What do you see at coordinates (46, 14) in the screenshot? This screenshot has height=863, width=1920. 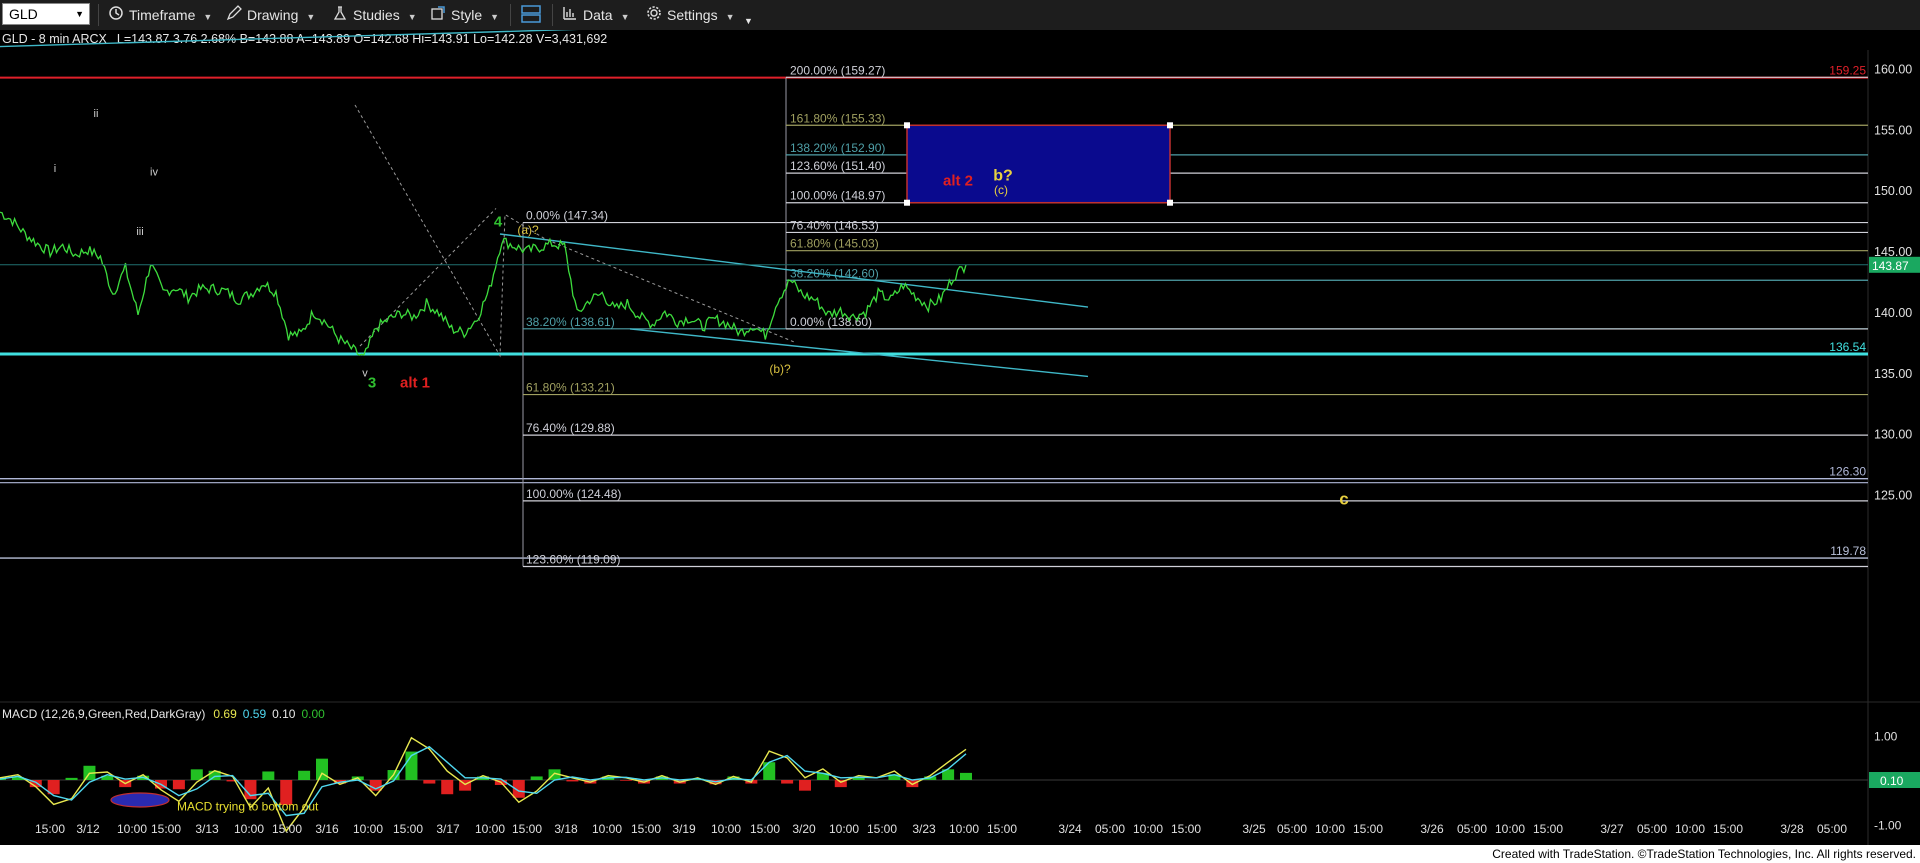 I see `symbol-input: GLD ▼` at bounding box center [46, 14].